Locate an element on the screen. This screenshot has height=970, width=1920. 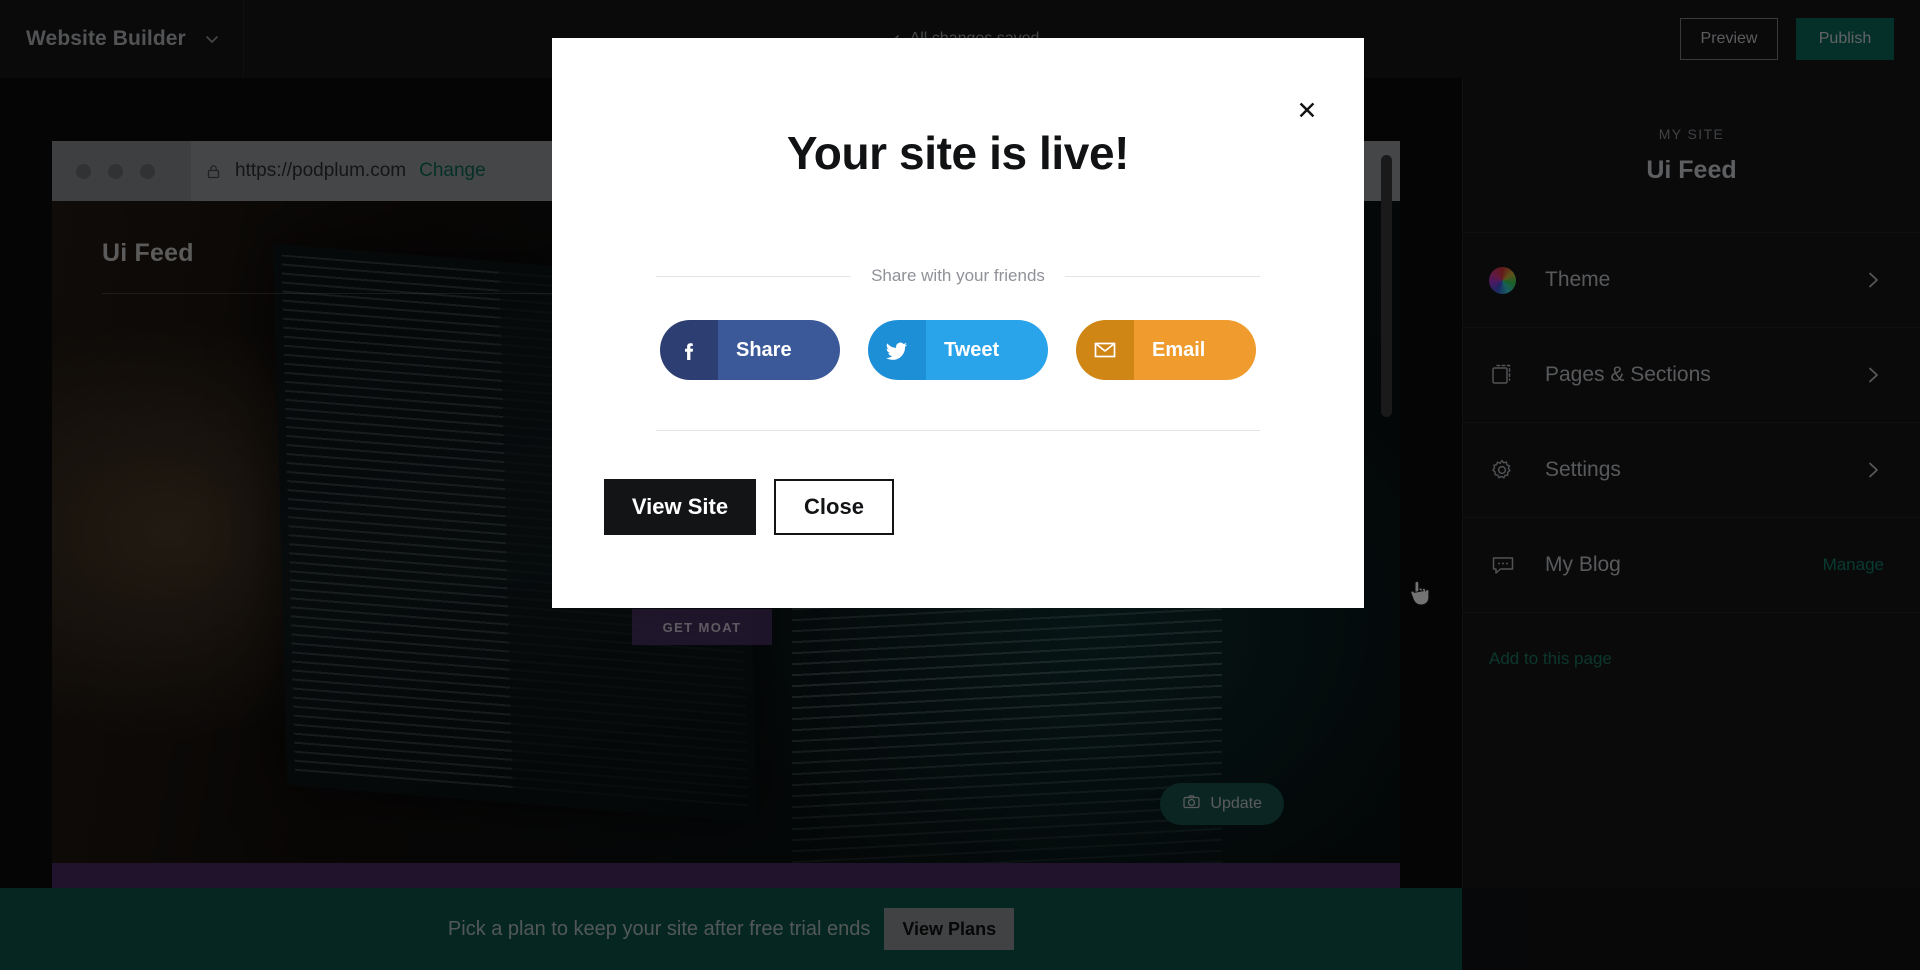
facebook-icon is located at coordinates (689, 350).